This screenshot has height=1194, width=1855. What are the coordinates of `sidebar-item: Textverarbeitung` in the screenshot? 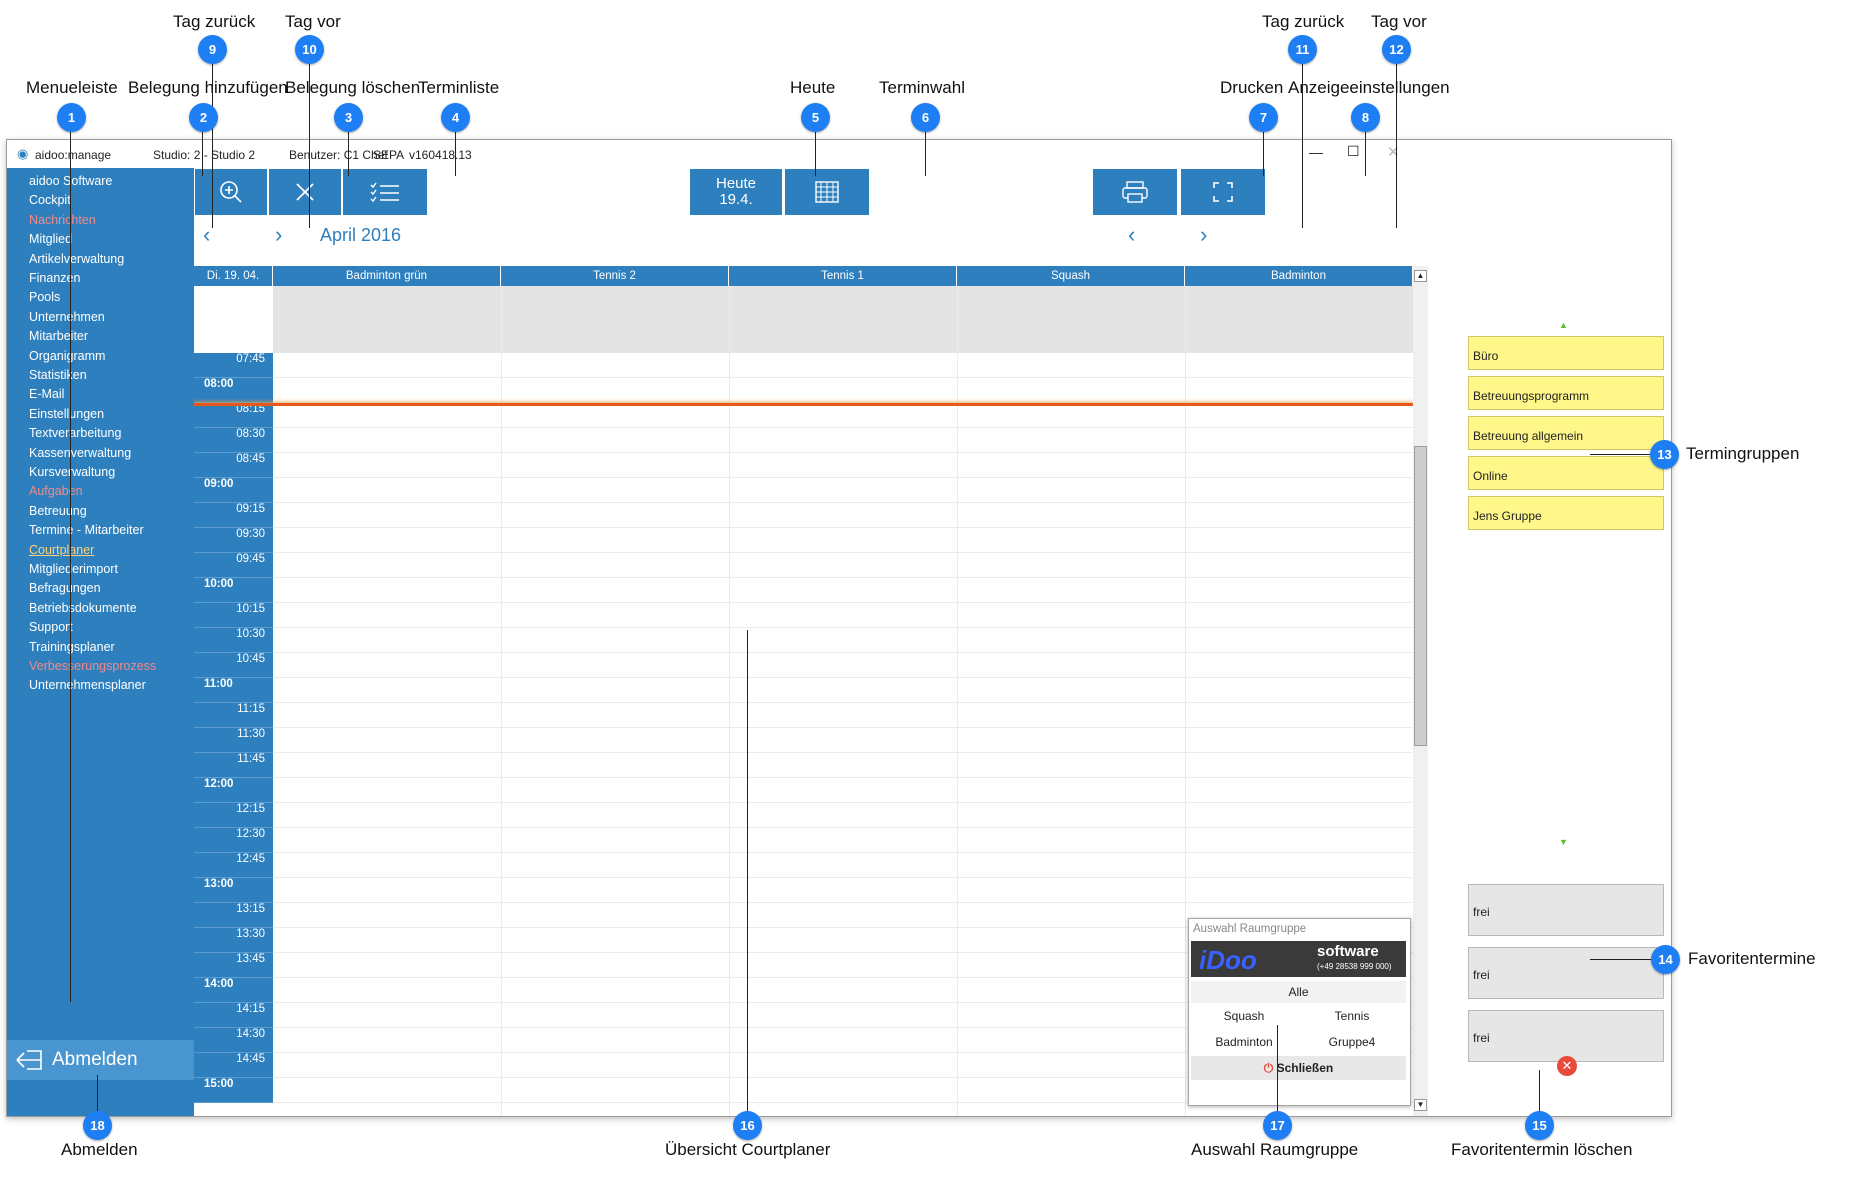 It's located at (75, 433).